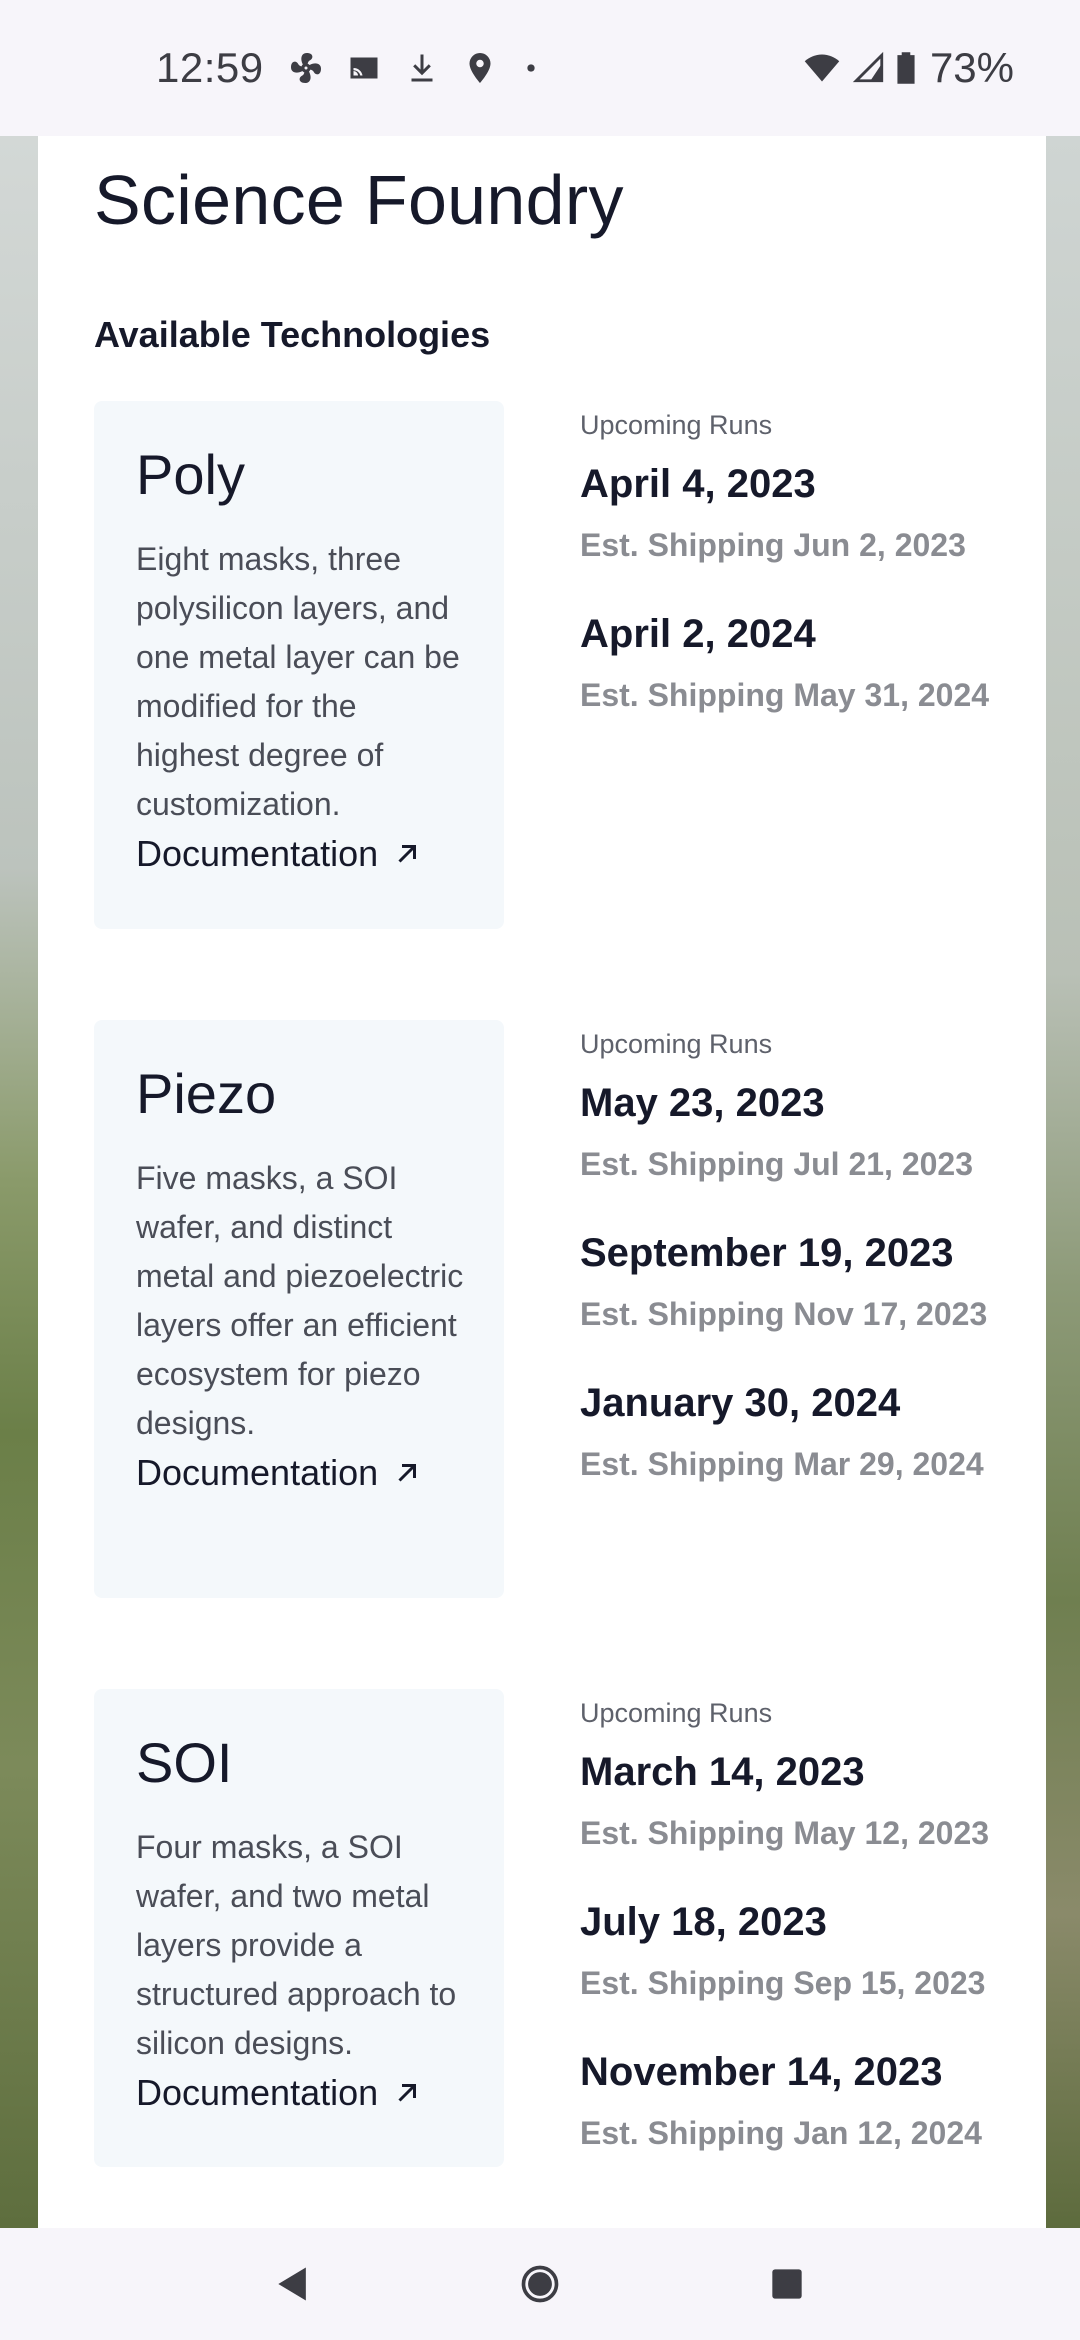 Image resolution: width=1080 pixels, height=2340 pixels. Describe the element at coordinates (722, 1772) in the screenshot. I see `run-date: March 14, 2023` at that location.